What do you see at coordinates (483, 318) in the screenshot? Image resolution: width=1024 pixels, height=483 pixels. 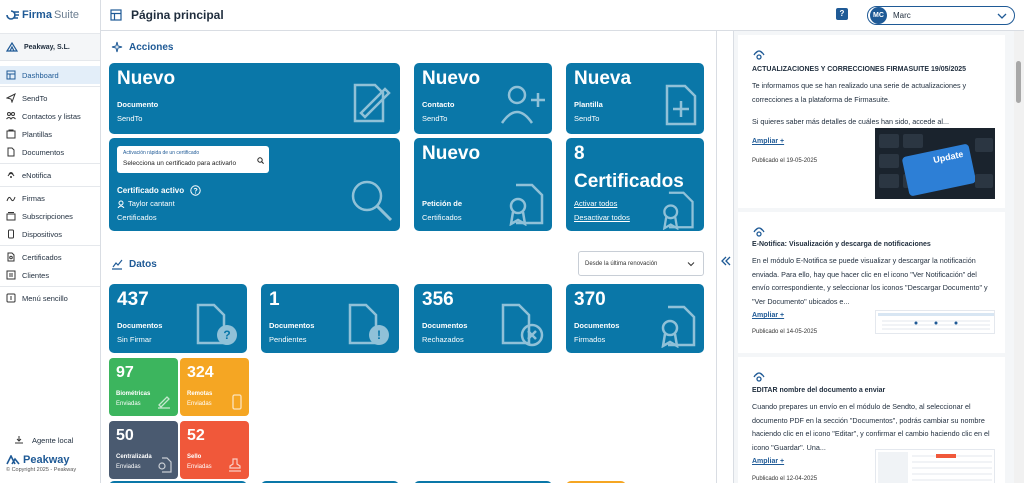 I see `stat-card-rechazados: 356 Documentos Rechazados` at bounding box center [483, 318].